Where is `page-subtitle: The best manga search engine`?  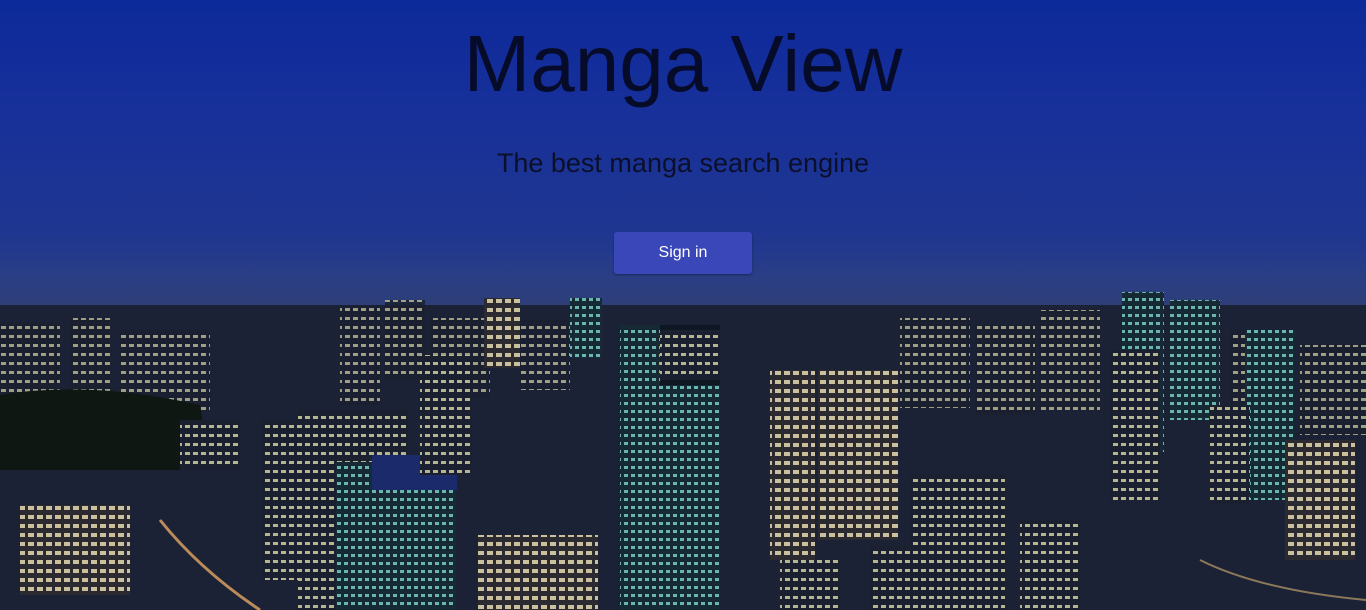
page-subtitle: The best manga search engine is located at coordinates (683, 163).